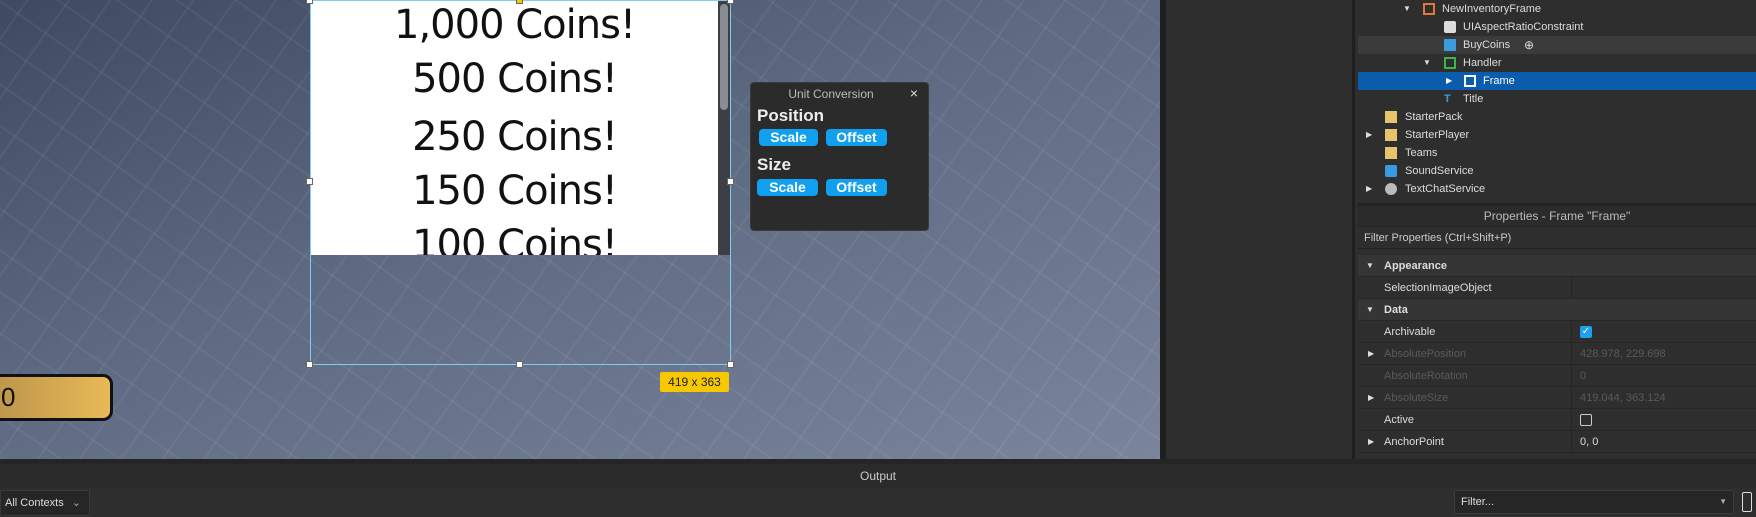 This screenshot has height=517, width=1756. What do you see at coordinates (1447, 99) in the screenshot?
I see `textlabel-icon: T` at bounding box center [1447, 99].